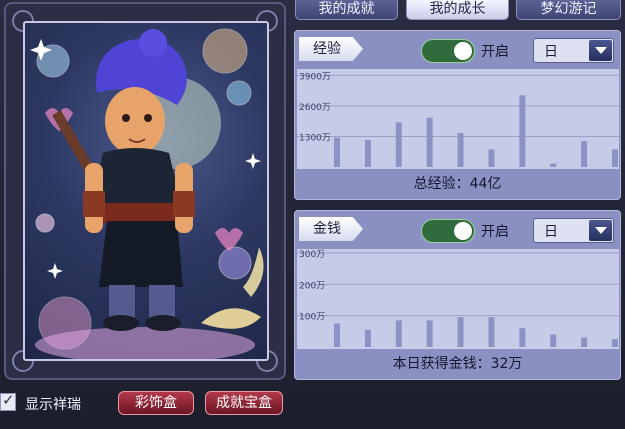  I want to click on money-chart: 100万 200万 300万, so click(458, 299).